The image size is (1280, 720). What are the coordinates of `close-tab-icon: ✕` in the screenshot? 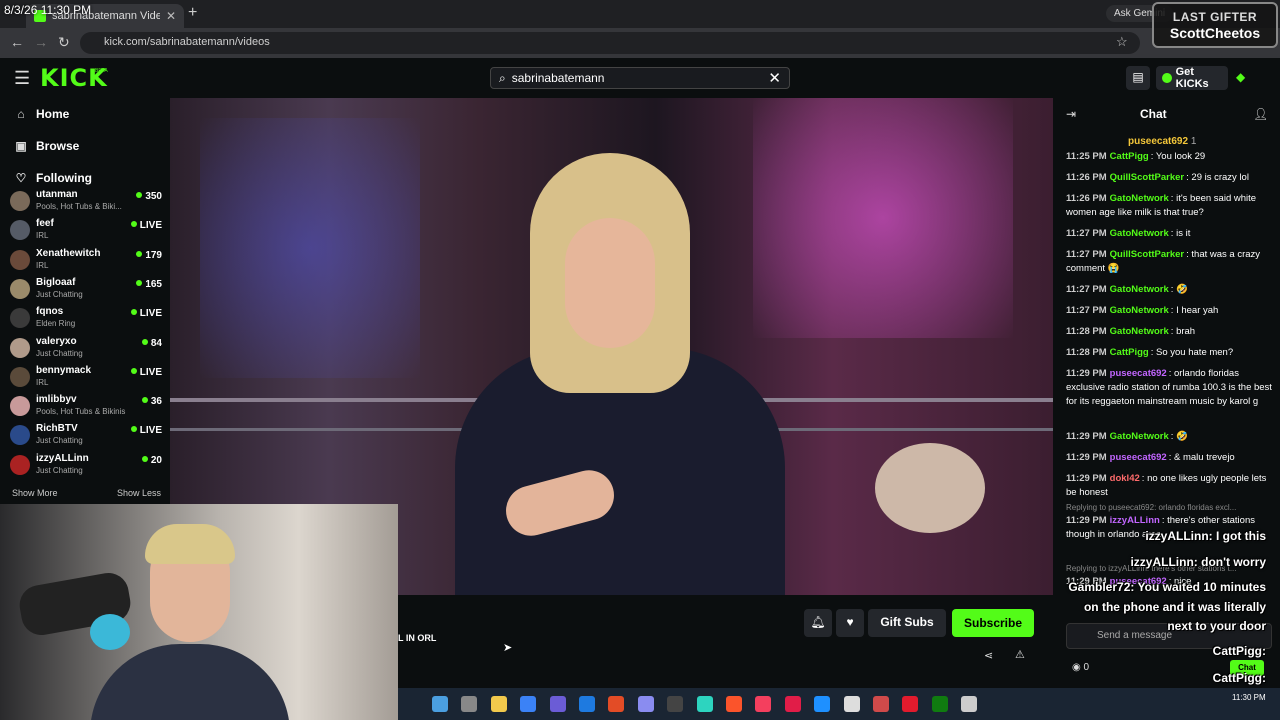 It's located at (171, 16).